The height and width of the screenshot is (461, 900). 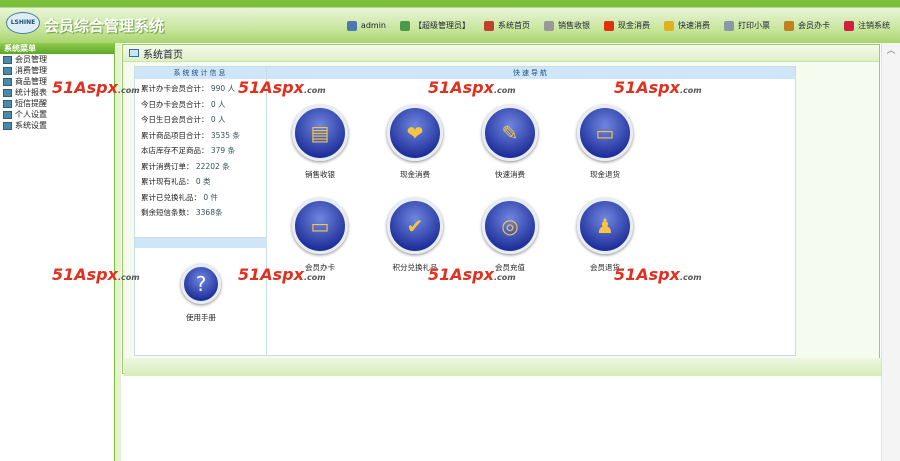 I want to click on stat-row: 累计办卡会员合计： 990 人, so click(x=188, y=88).